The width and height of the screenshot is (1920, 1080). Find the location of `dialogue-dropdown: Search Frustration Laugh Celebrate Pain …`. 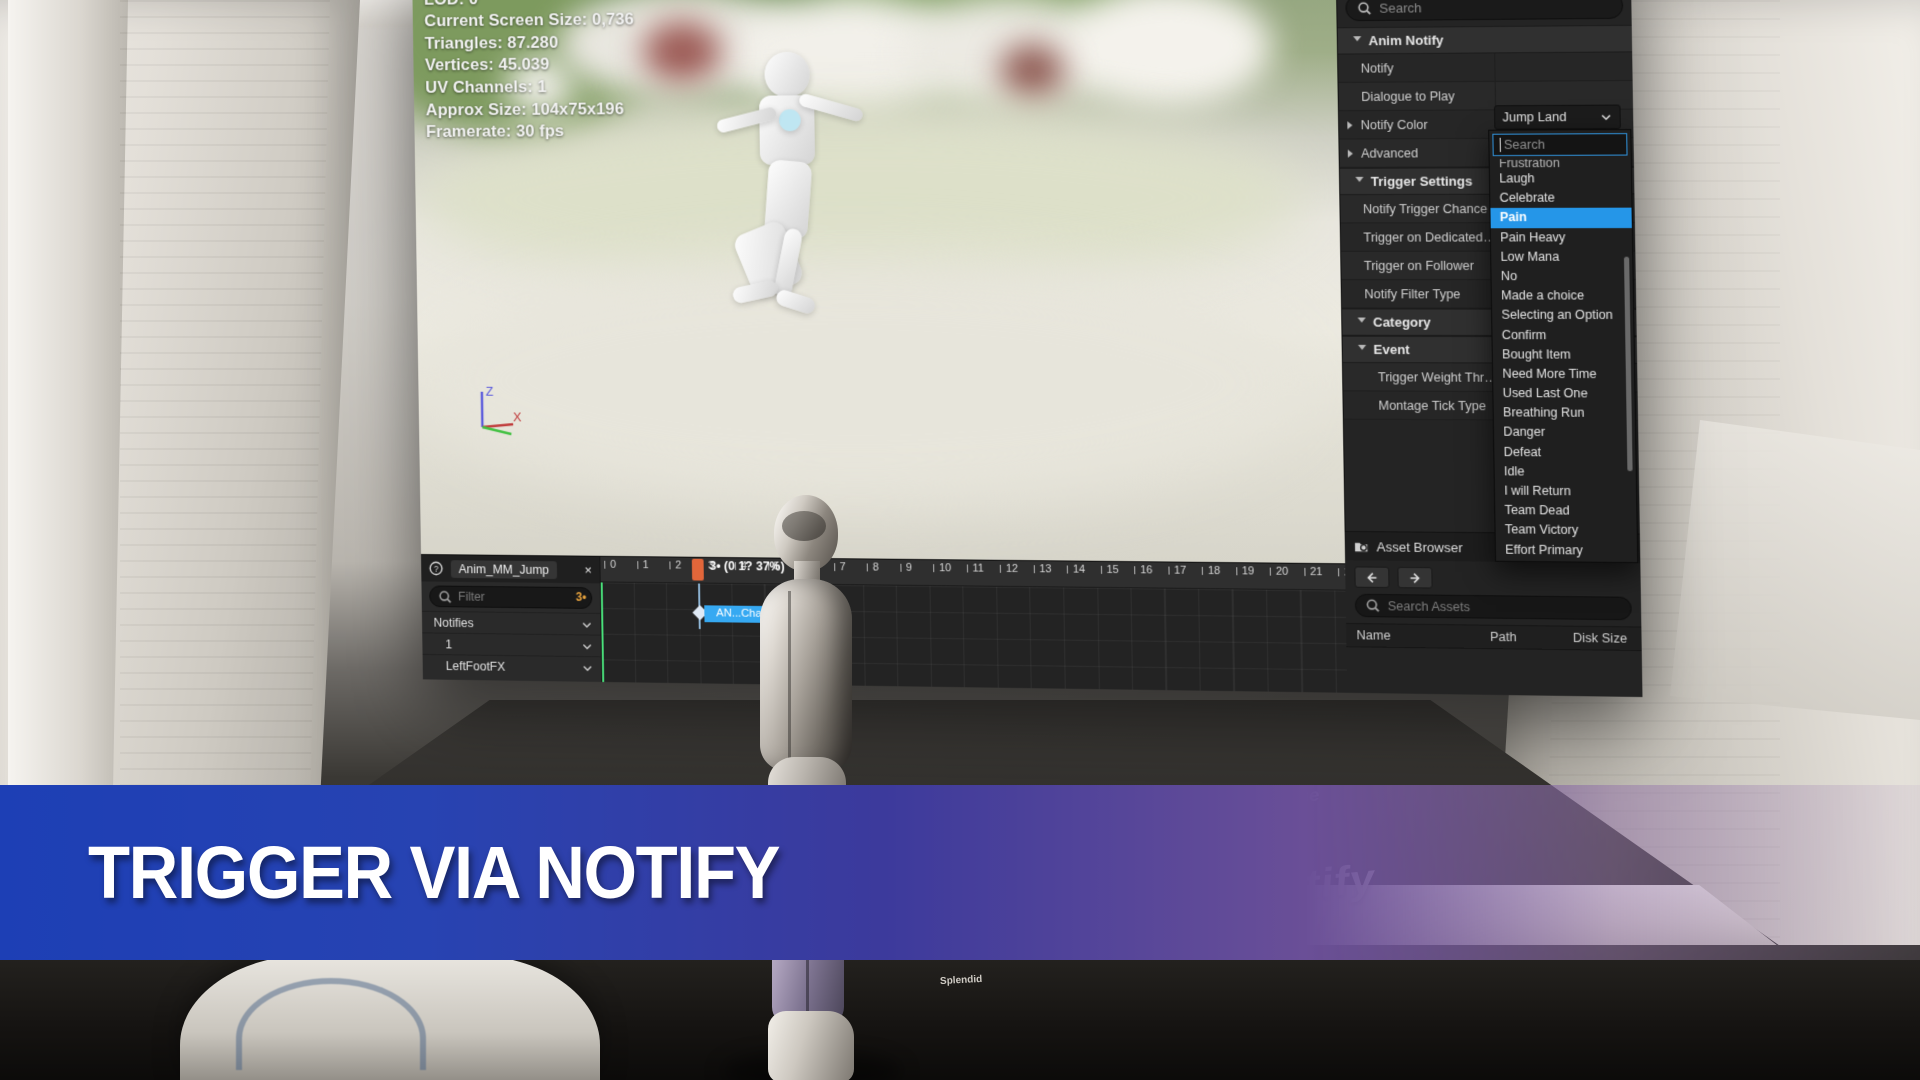

dialogue-dropdown: Search Frustration Laugh Celebrate Pain … is located at coordinates (1563, 346).